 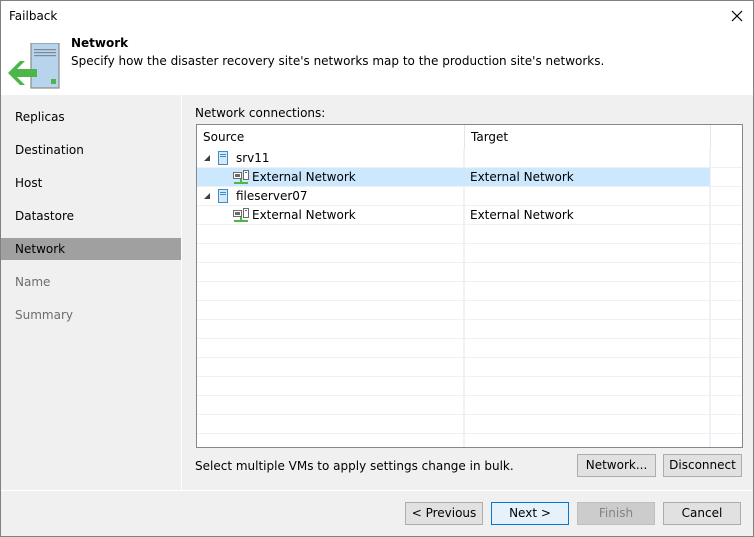 I want to click on grid-header: Source Target, so click(x=469, y=137).